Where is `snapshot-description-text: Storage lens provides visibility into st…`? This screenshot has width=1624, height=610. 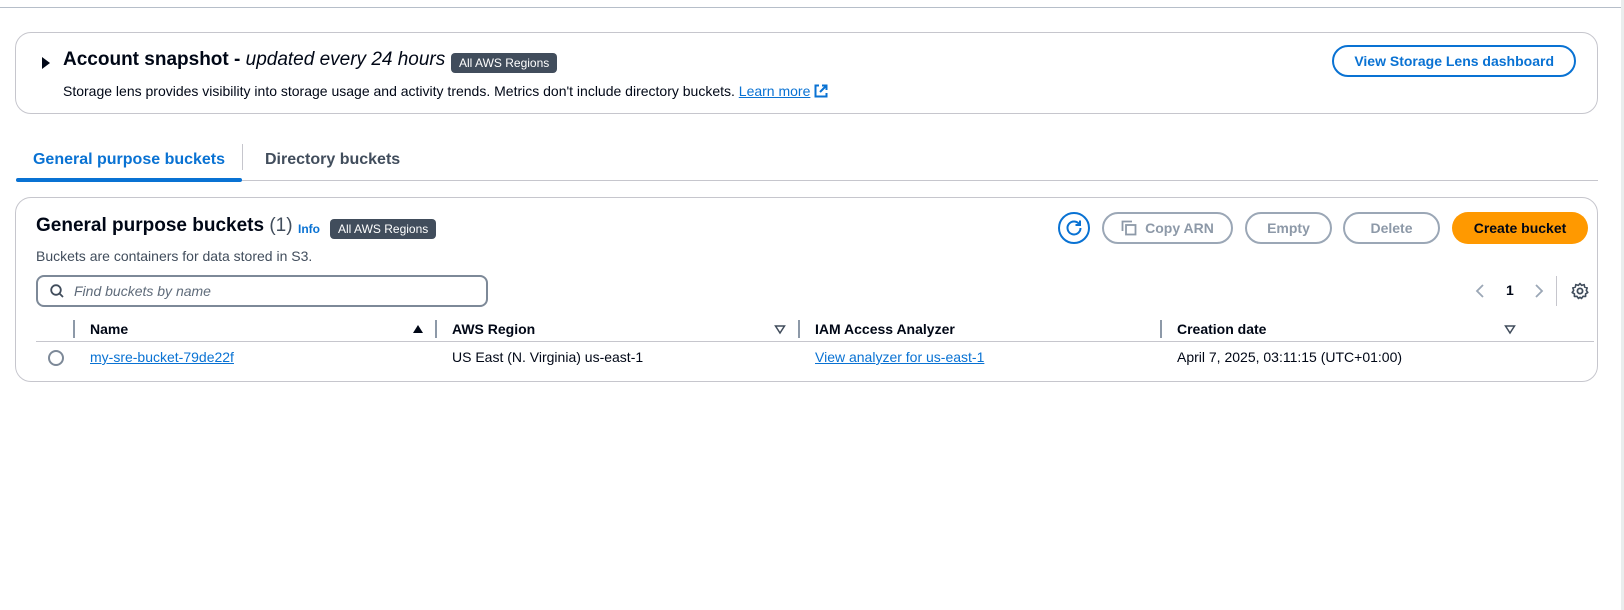 snapshot-description-text: Storage lens provides visibility into st… is located at coordinates (401, 91).